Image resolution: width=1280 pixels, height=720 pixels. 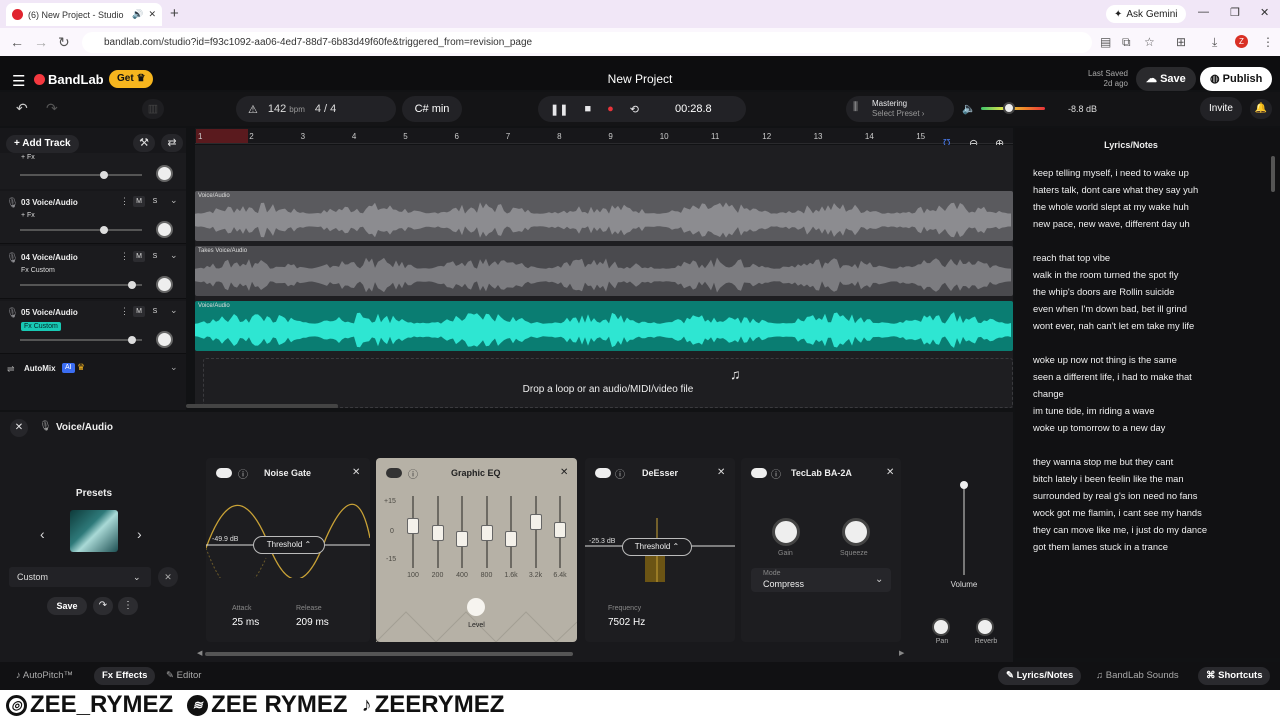 What do you see at coordinates (41, 326) in the screenshot?
I see `track-fx-label: Fx Custom` at bounding box center [41, 326].